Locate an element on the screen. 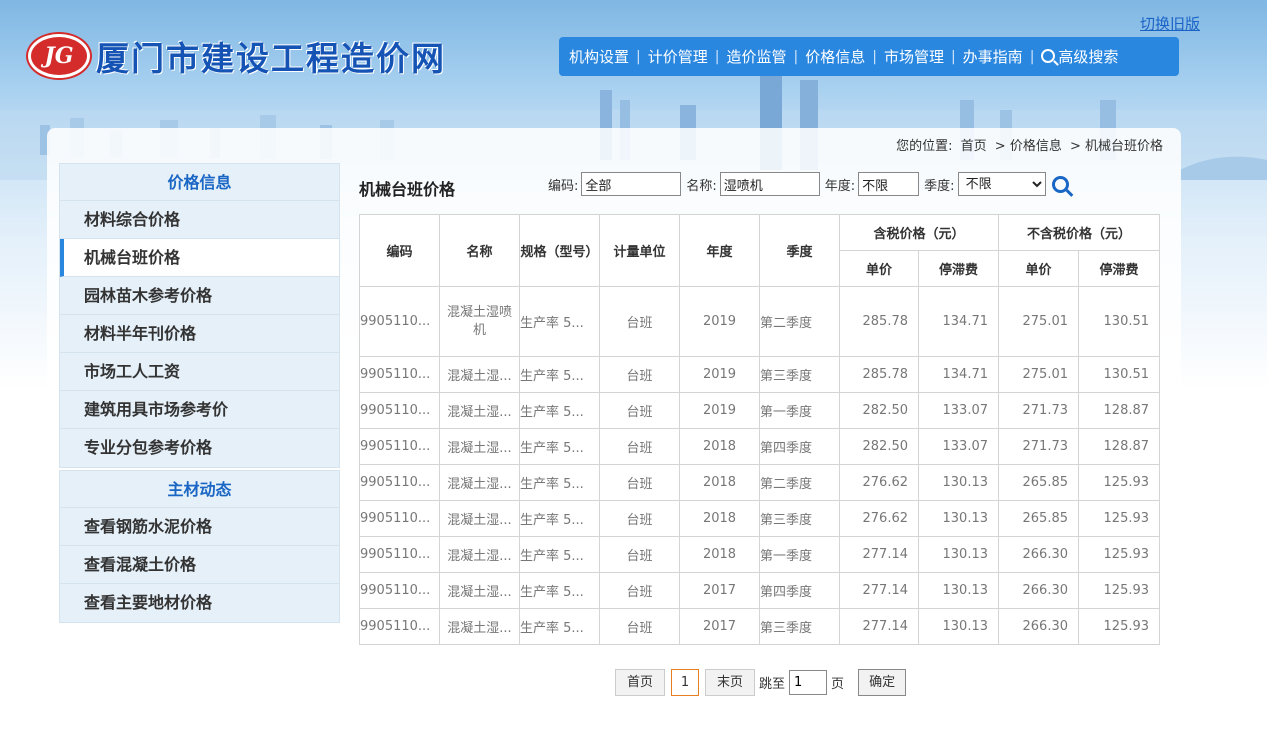 The width and height of the screenshot is (1267, 752). switch-old-version-link: 切换旧版 is located at coordinates (1170, 23).